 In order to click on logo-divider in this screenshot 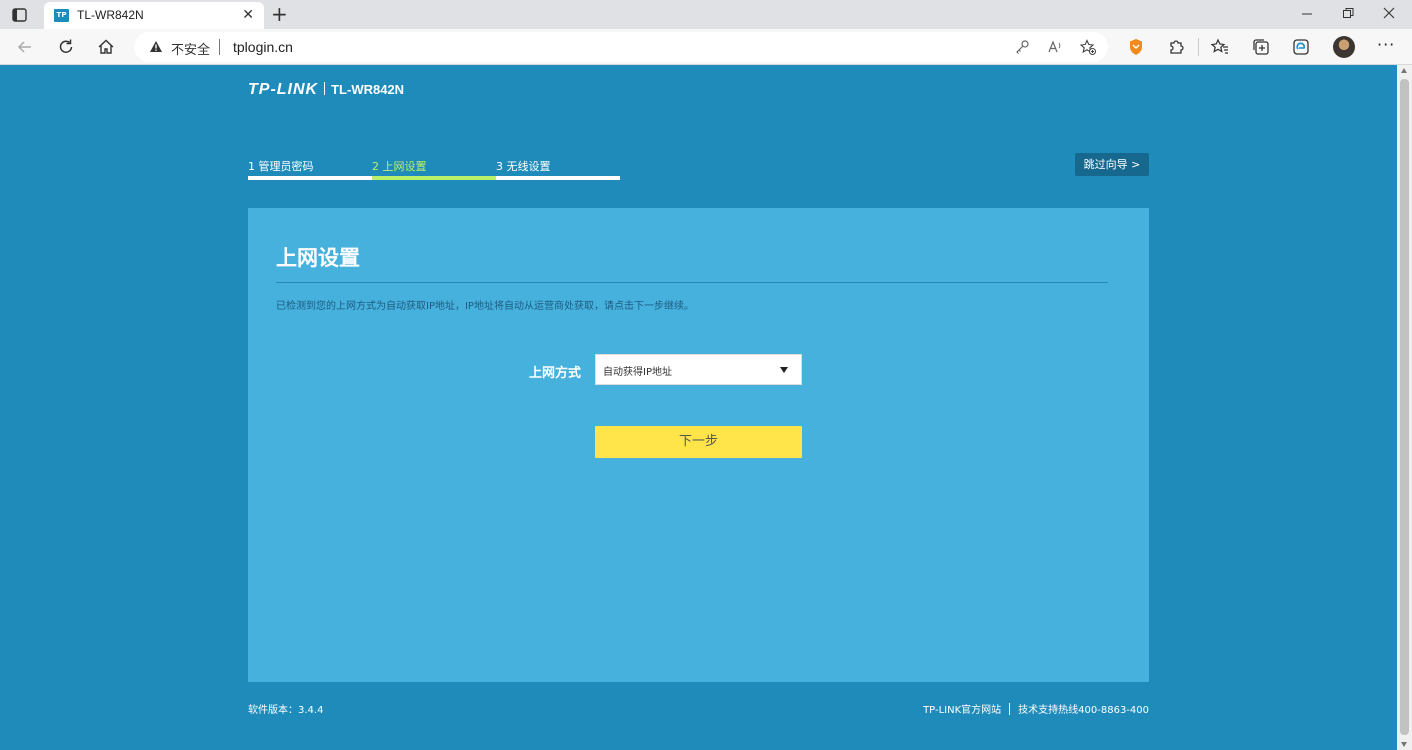, I will do `click(325, 88)`.